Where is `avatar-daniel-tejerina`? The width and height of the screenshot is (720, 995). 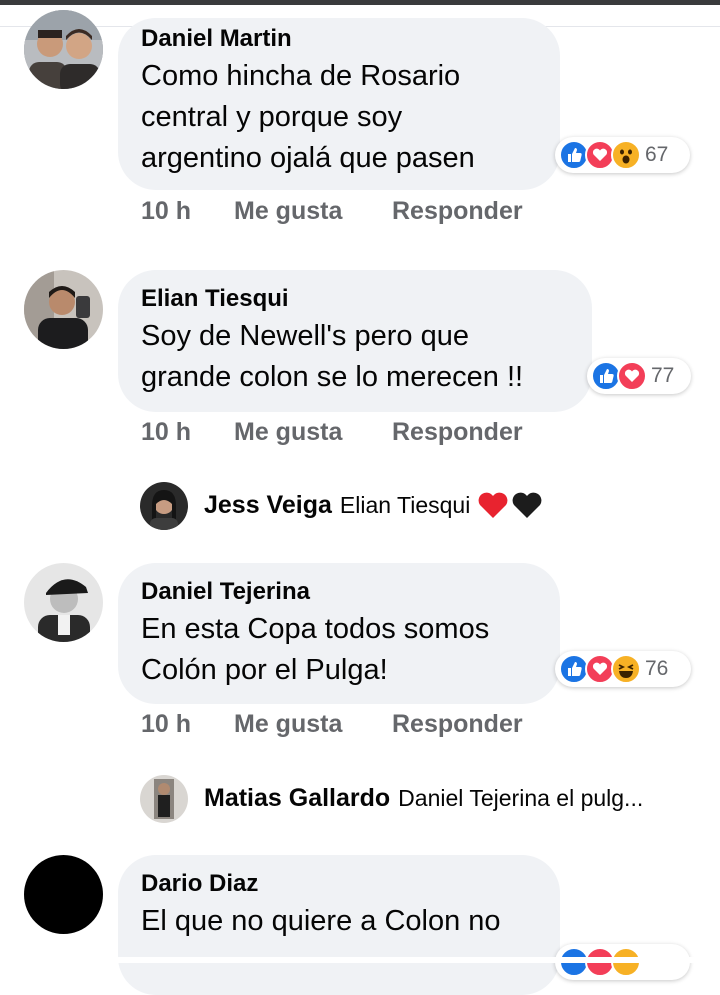
avatar-daniel-tejerina is located at coordinates (63, 602).